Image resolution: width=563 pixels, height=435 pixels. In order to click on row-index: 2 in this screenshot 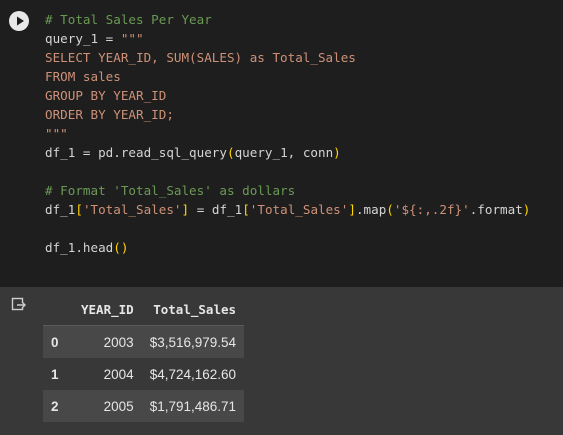, I will do `click(58, 406)`.